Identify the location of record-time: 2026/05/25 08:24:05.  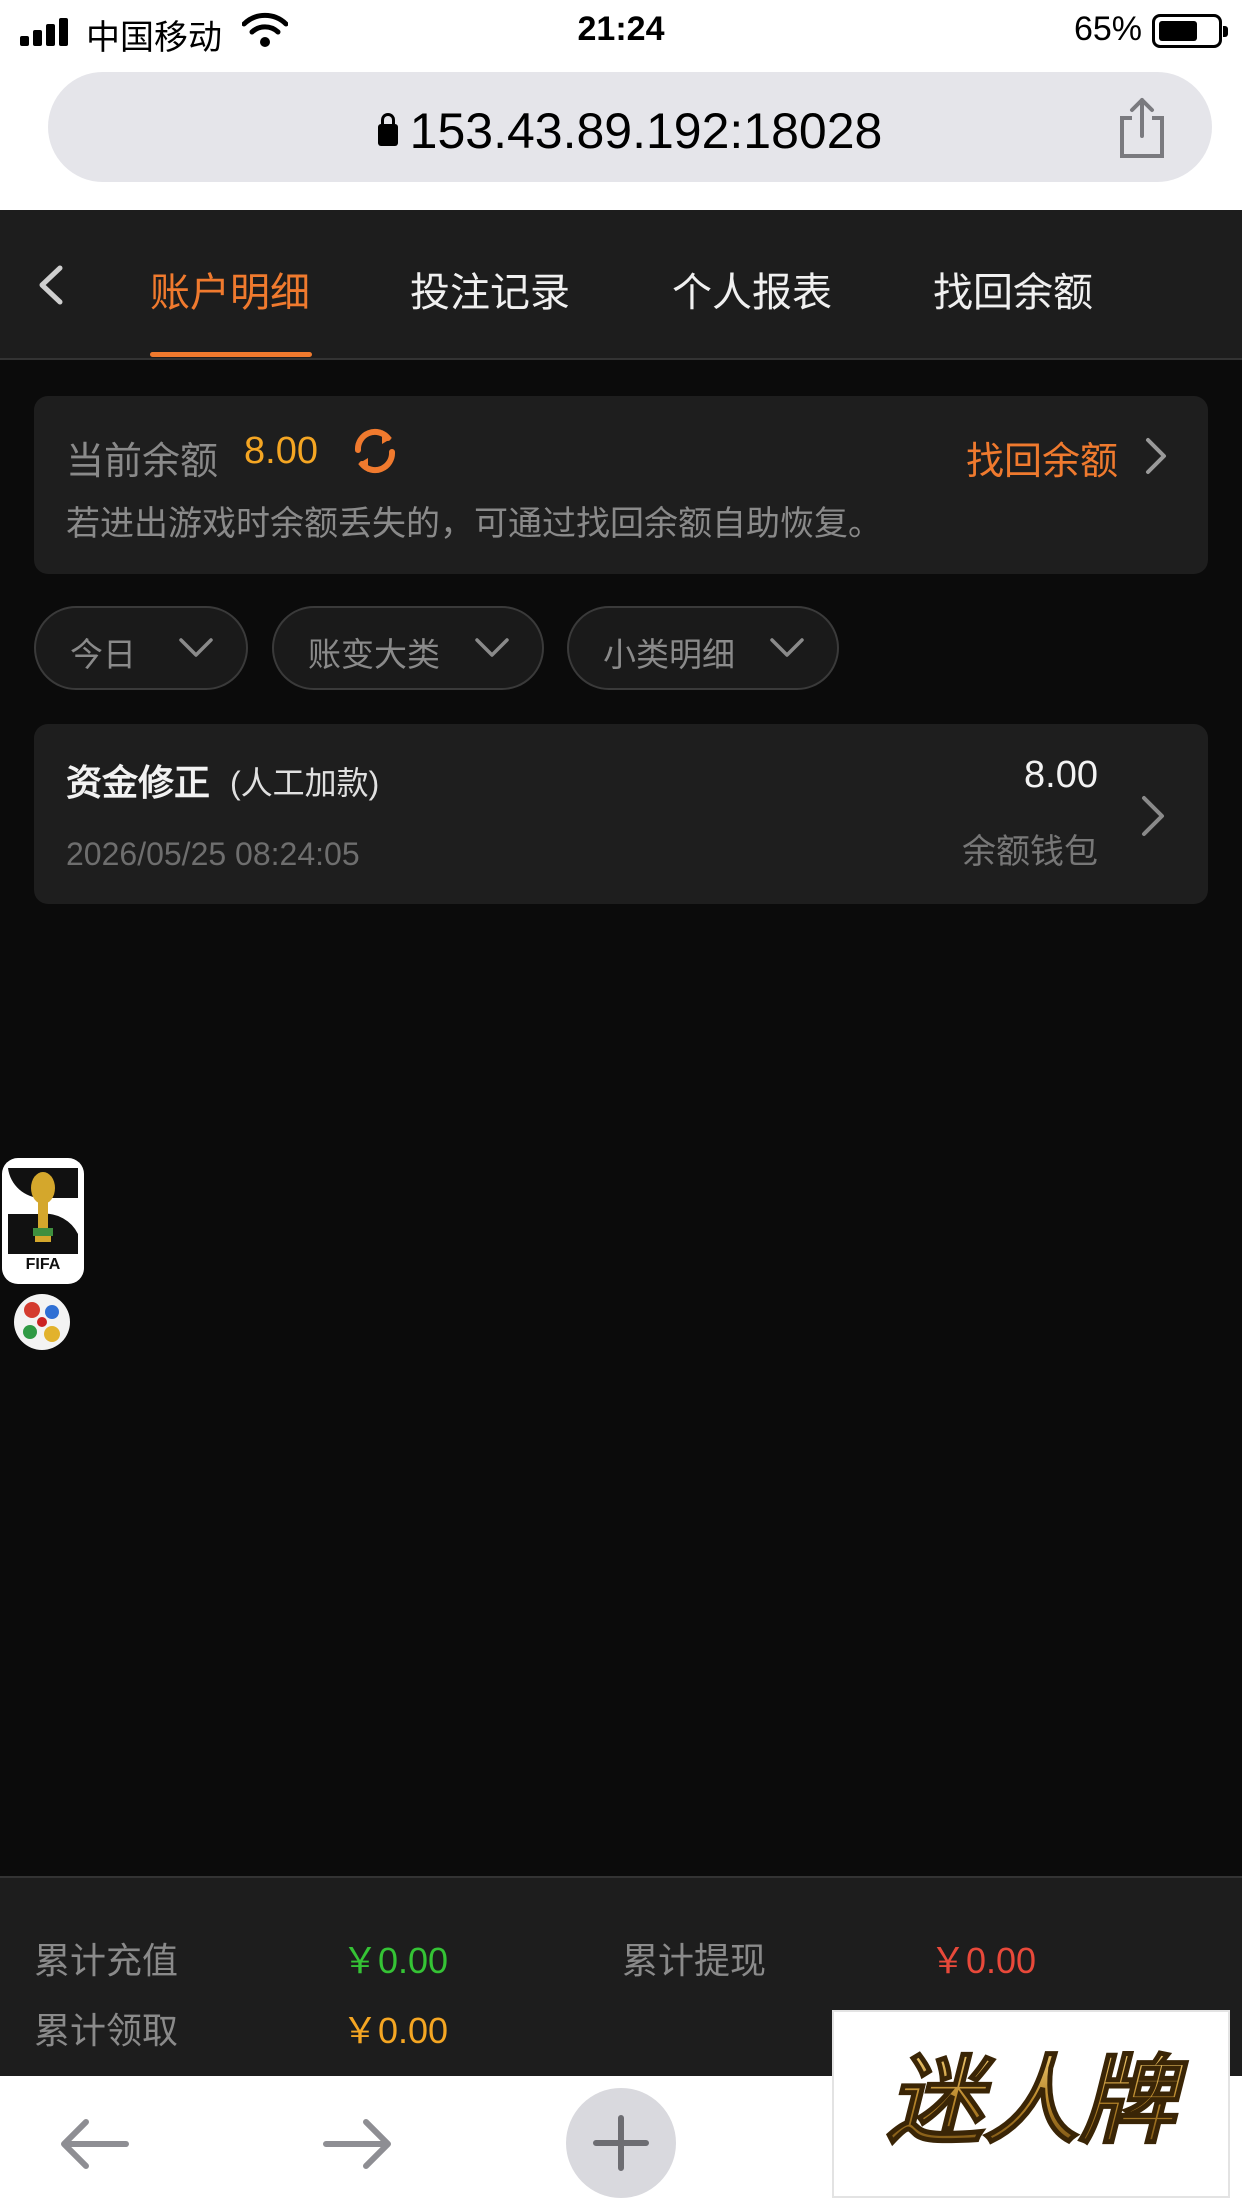
(213, 854).